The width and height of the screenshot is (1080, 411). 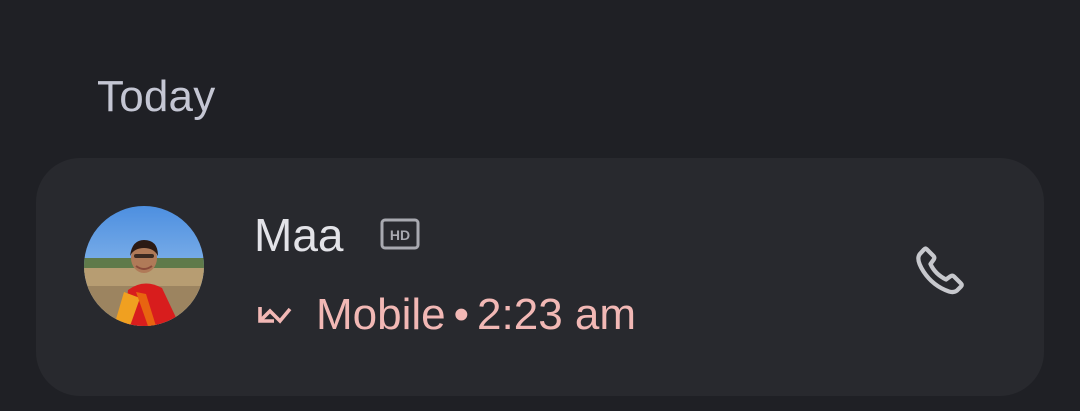 I want to click on hd-badge-icon: HD, so click(x=400, y=234).